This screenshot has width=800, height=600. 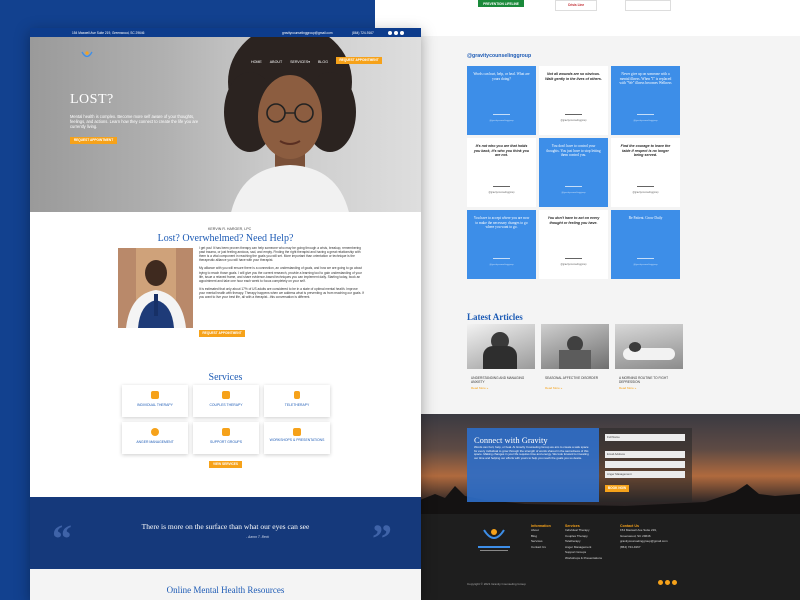 I want to click on footer-logo, so click(x=494, y=539).